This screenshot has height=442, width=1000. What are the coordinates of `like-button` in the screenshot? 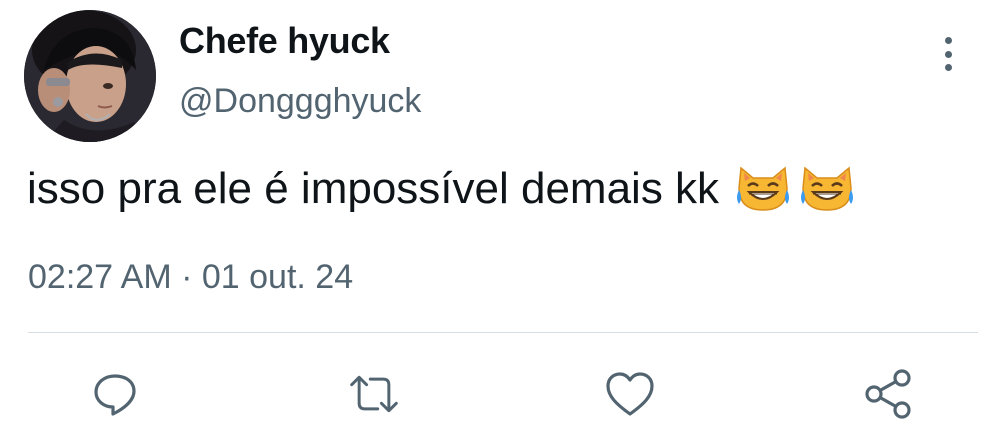 It's located at (630, 394).